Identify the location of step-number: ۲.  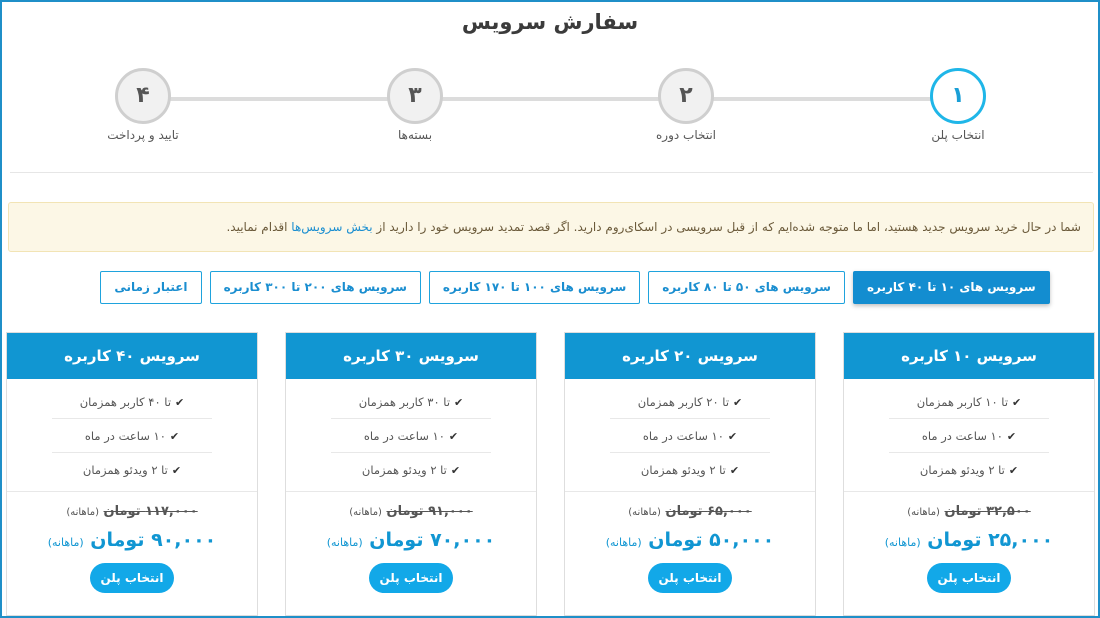
(686, 96).